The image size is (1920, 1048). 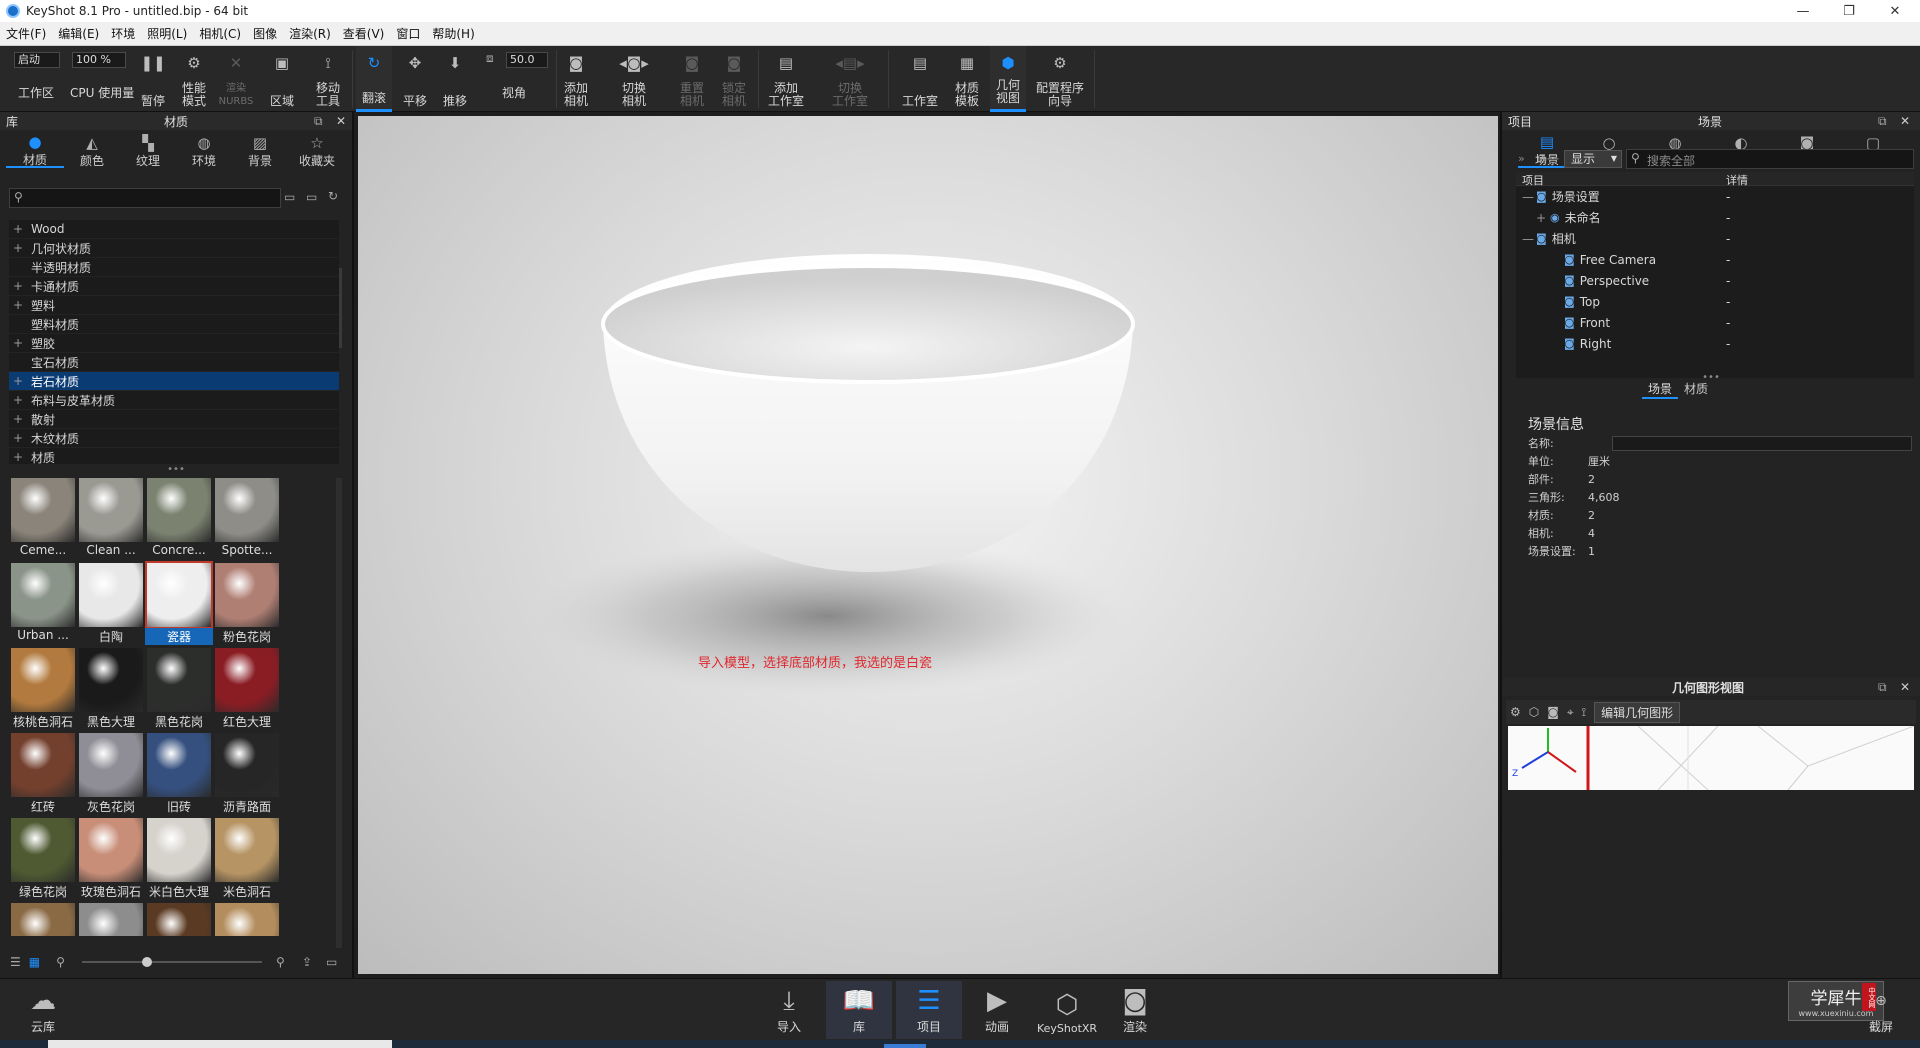 I want to click on geometry-view-button: ⬢ 几何 视图, so click(x=1008, y=79).